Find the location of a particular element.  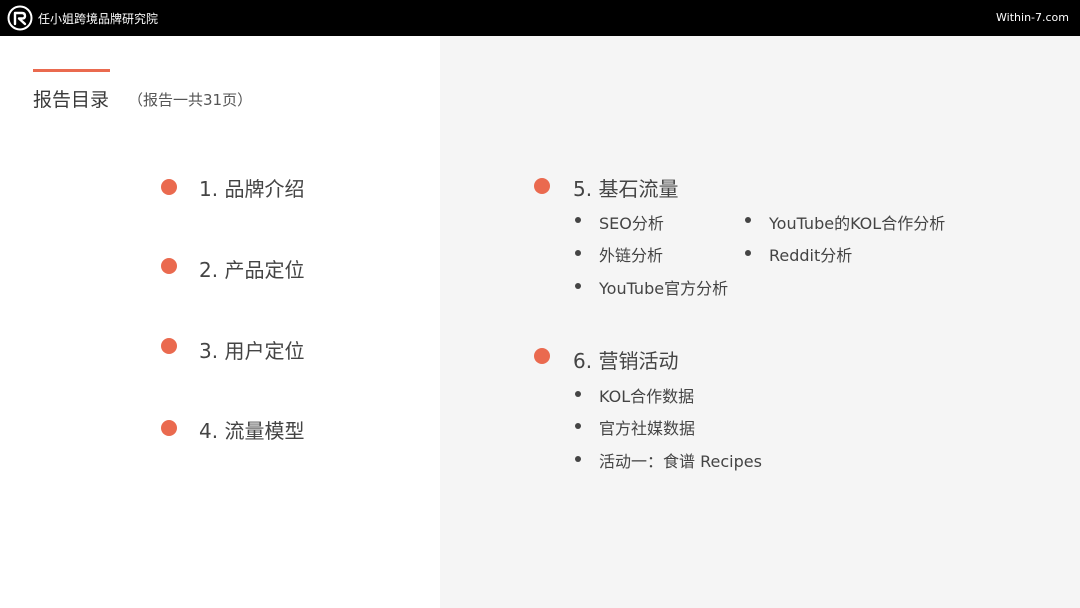

toc-item-6: 6. 营销活动 is located at coordinates (625, 359).